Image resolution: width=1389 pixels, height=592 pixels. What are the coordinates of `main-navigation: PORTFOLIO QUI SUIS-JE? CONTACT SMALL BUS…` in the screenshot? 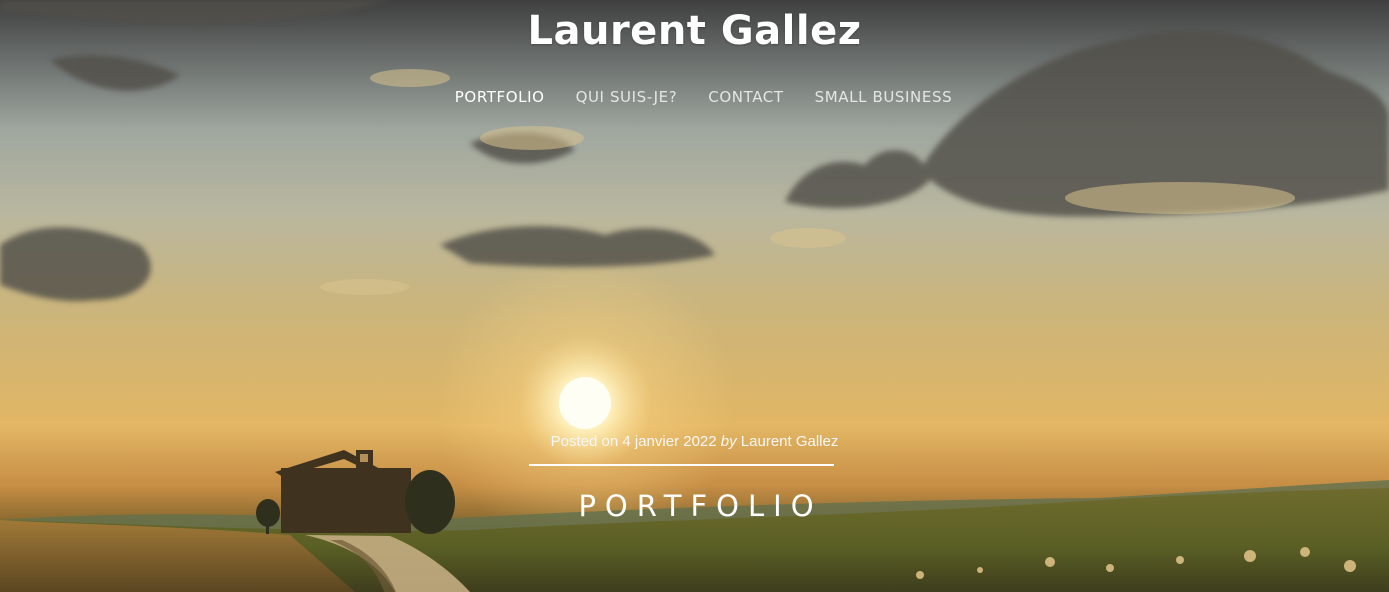 It's located at (694, 97).